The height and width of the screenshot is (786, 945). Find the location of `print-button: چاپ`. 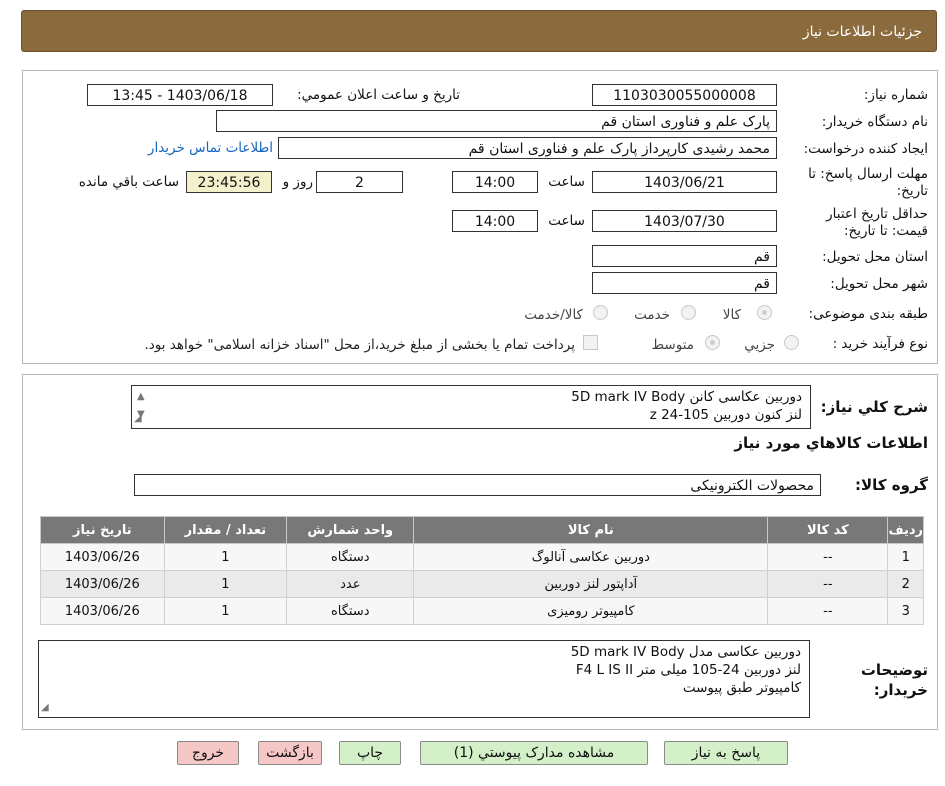

print-button: چاپ is located at coordinates (370, 753).